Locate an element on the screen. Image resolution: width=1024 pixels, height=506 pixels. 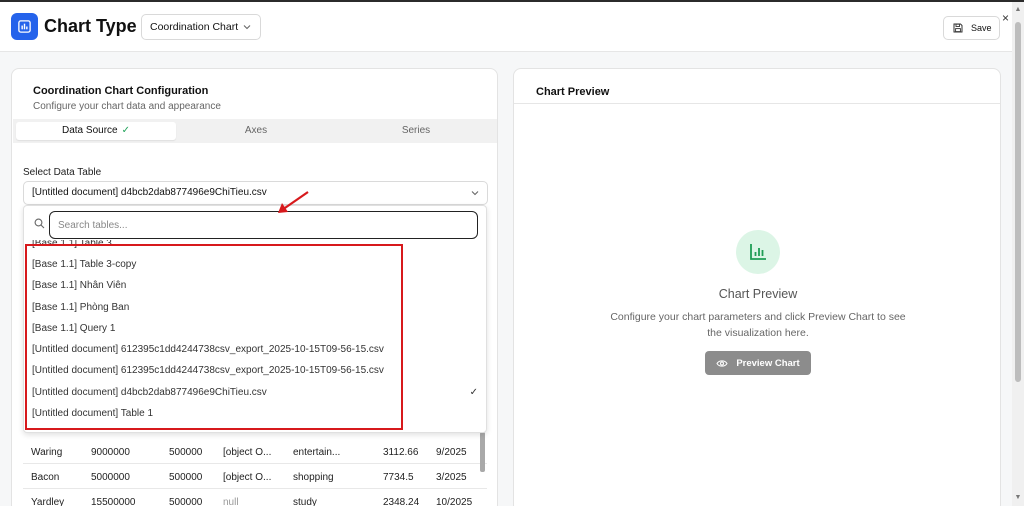
list-item: [Base 1.1] Phòng Ban is located at coordinates (255, 307).